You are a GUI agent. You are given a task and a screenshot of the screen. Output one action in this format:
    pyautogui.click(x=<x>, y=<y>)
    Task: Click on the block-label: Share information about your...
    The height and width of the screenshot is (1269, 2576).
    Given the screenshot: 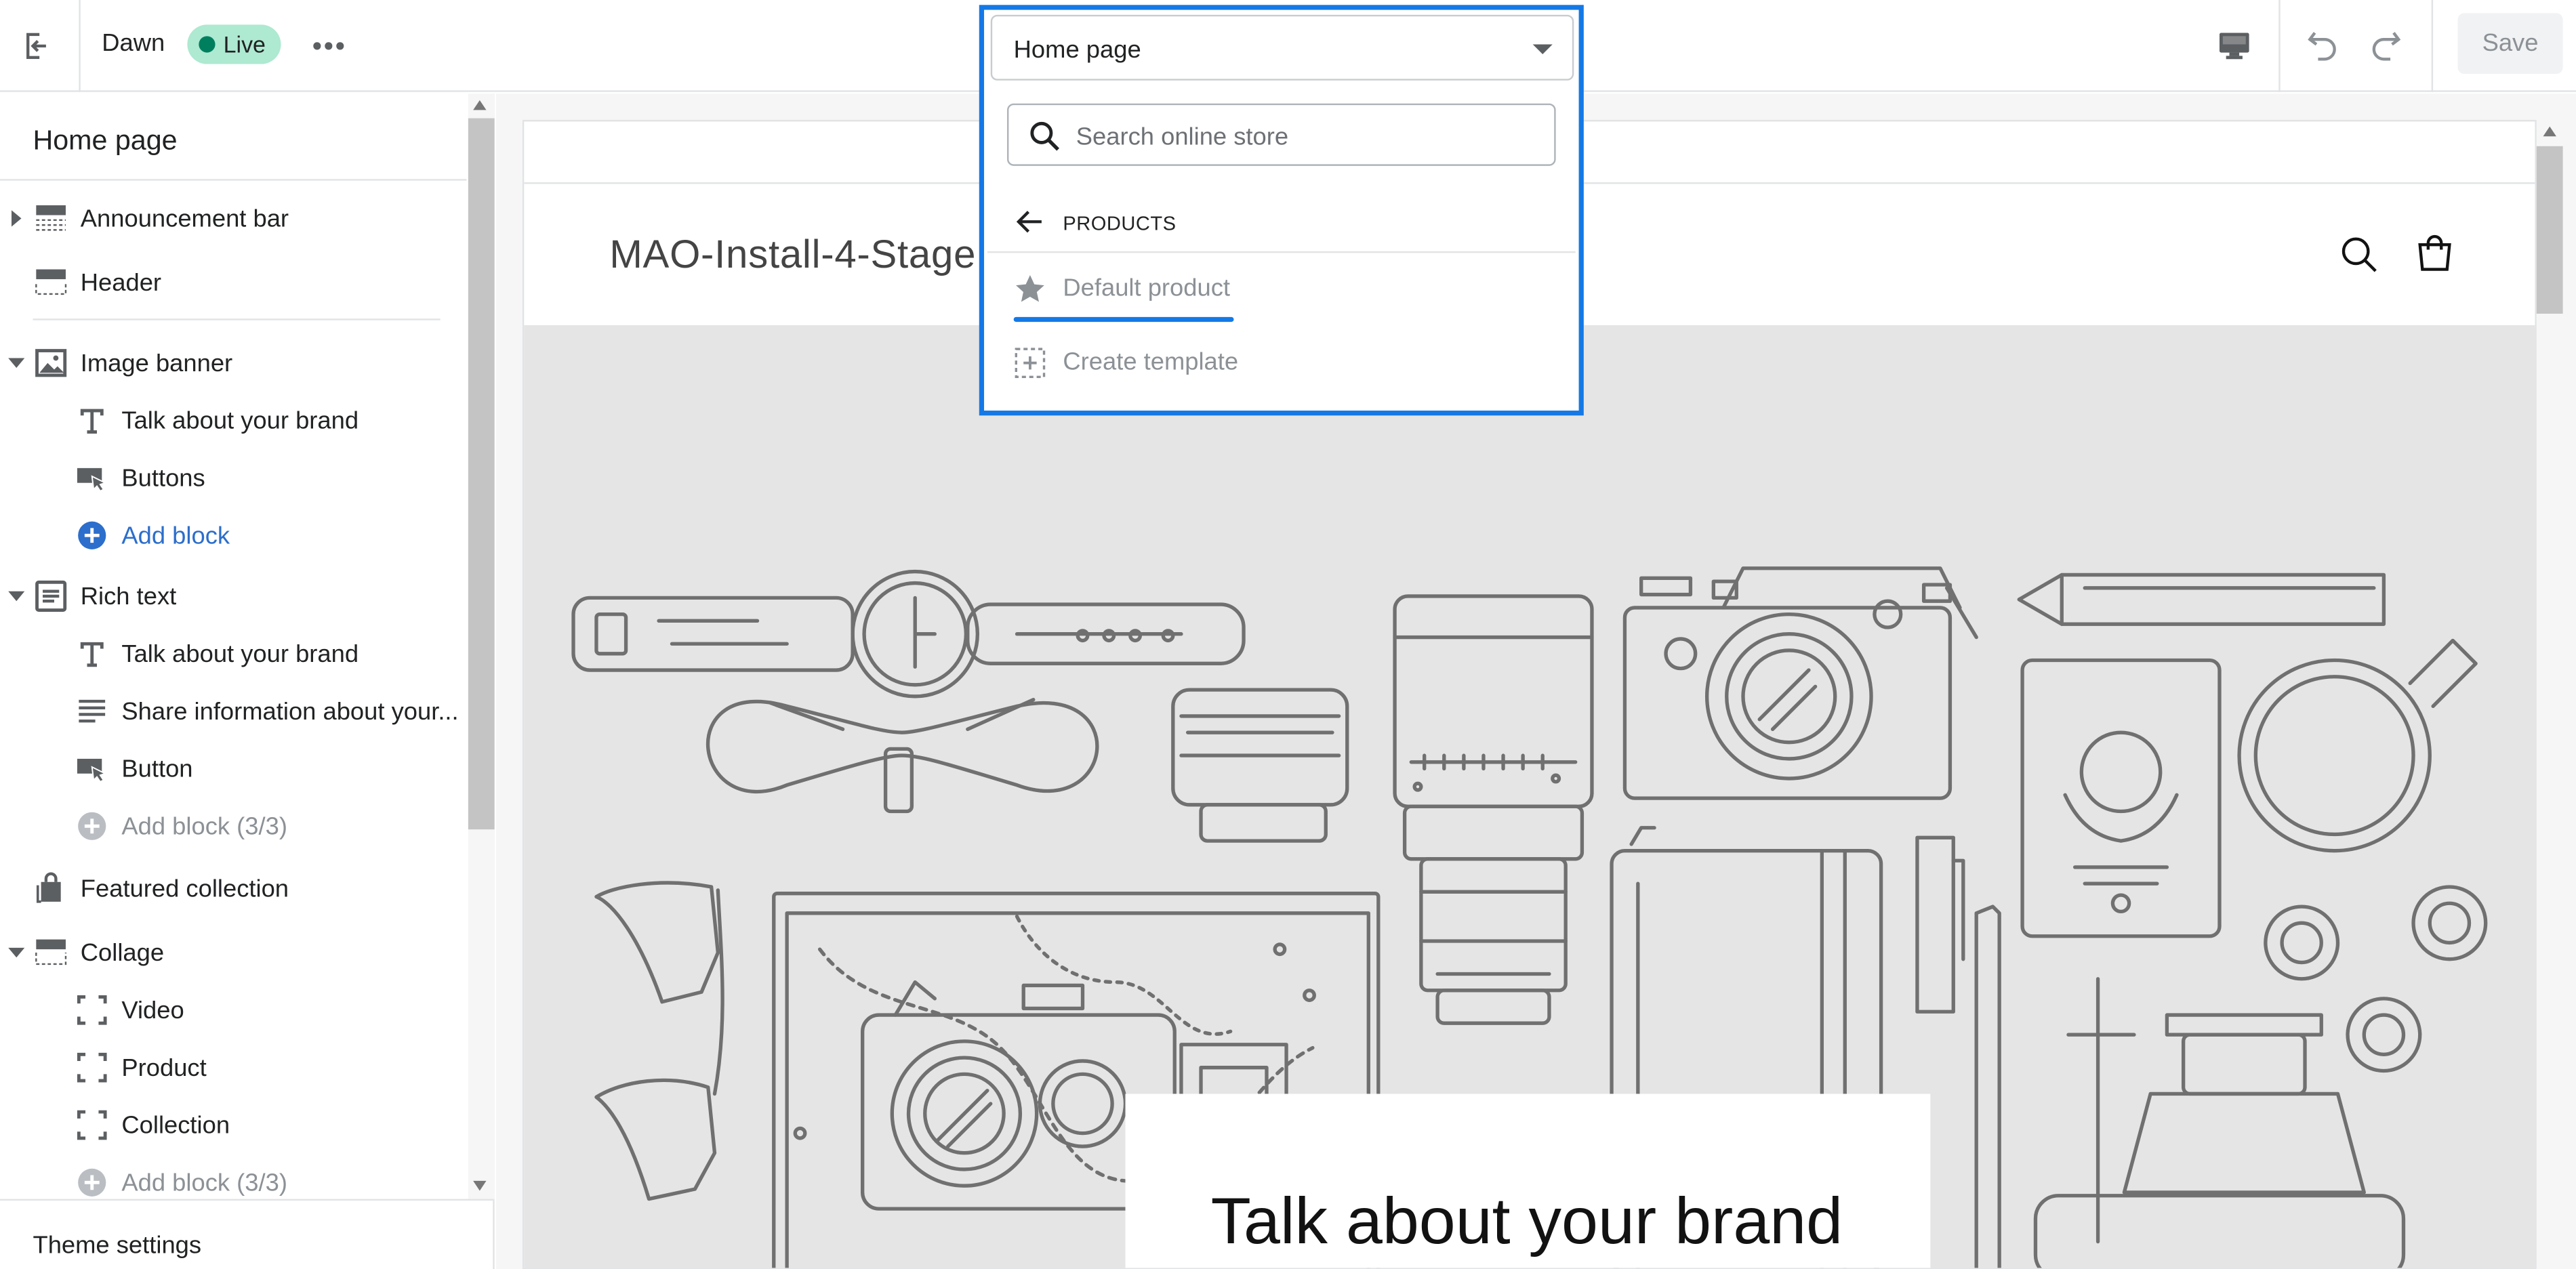 What is the action you would take?
    pyautogui.click(x=290, y=711)
    